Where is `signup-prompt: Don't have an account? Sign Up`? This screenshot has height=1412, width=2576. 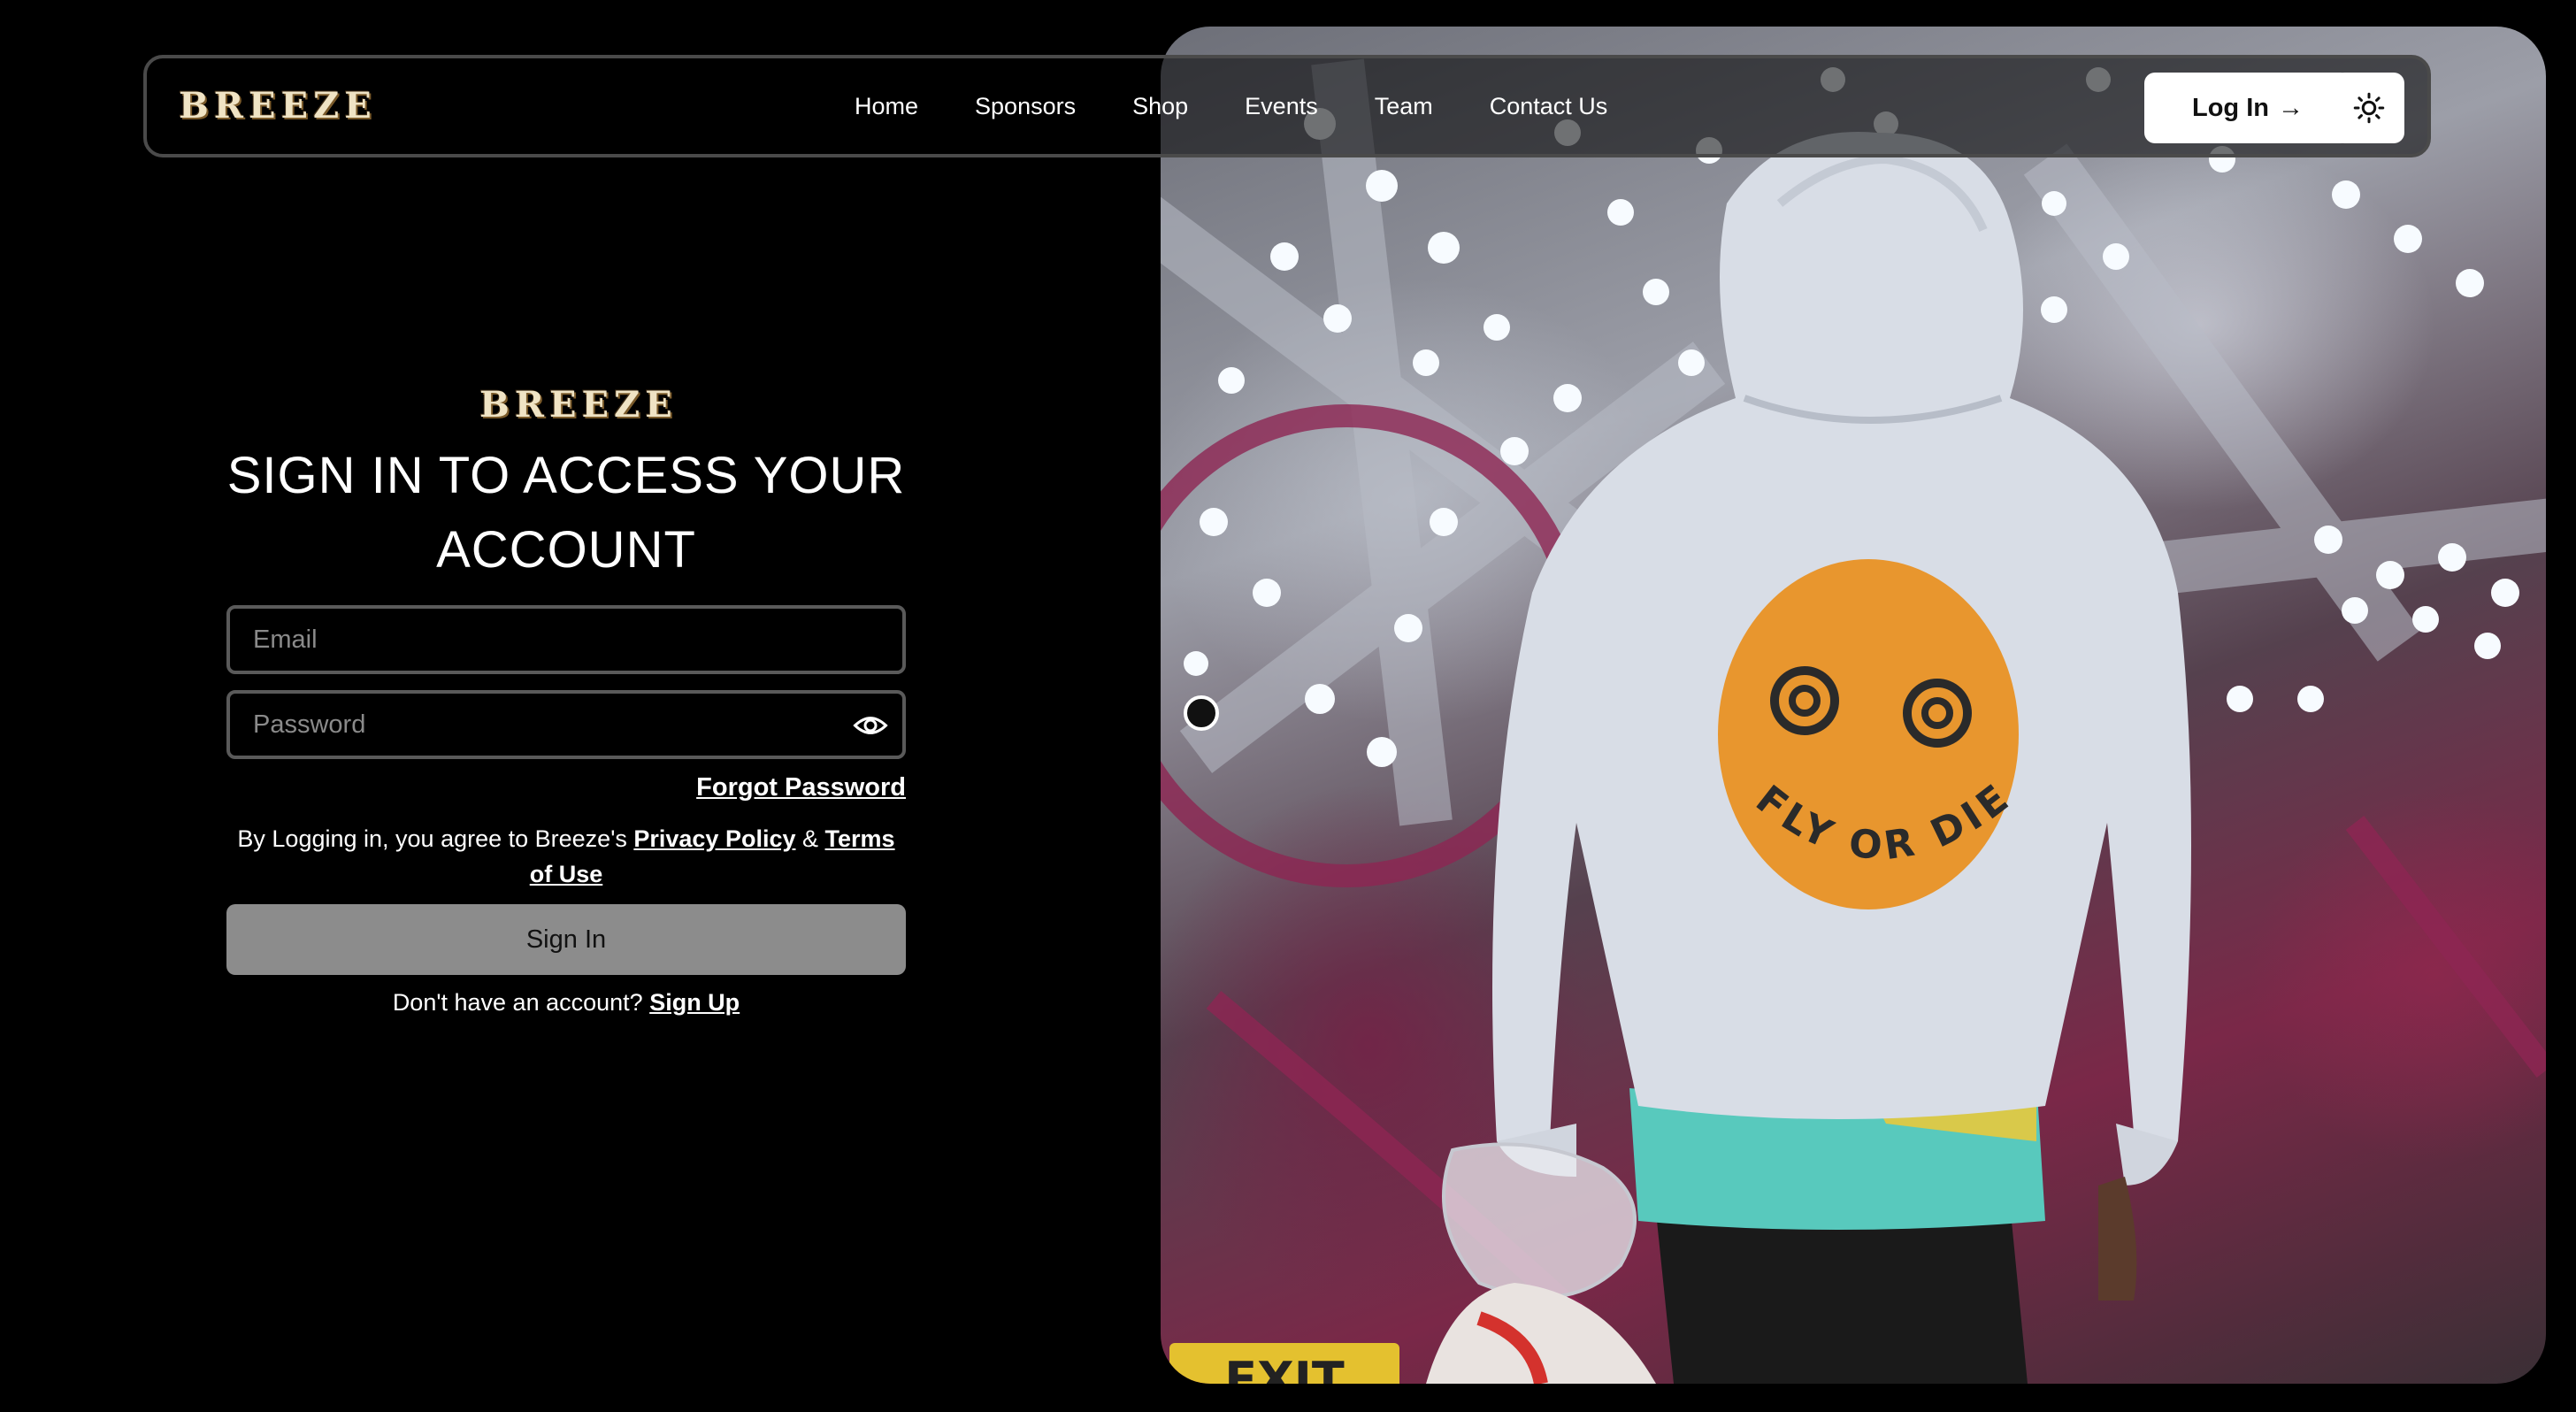
signup-prompt: Don't have an account? Sign Up is located at coordinates (566, 1003).